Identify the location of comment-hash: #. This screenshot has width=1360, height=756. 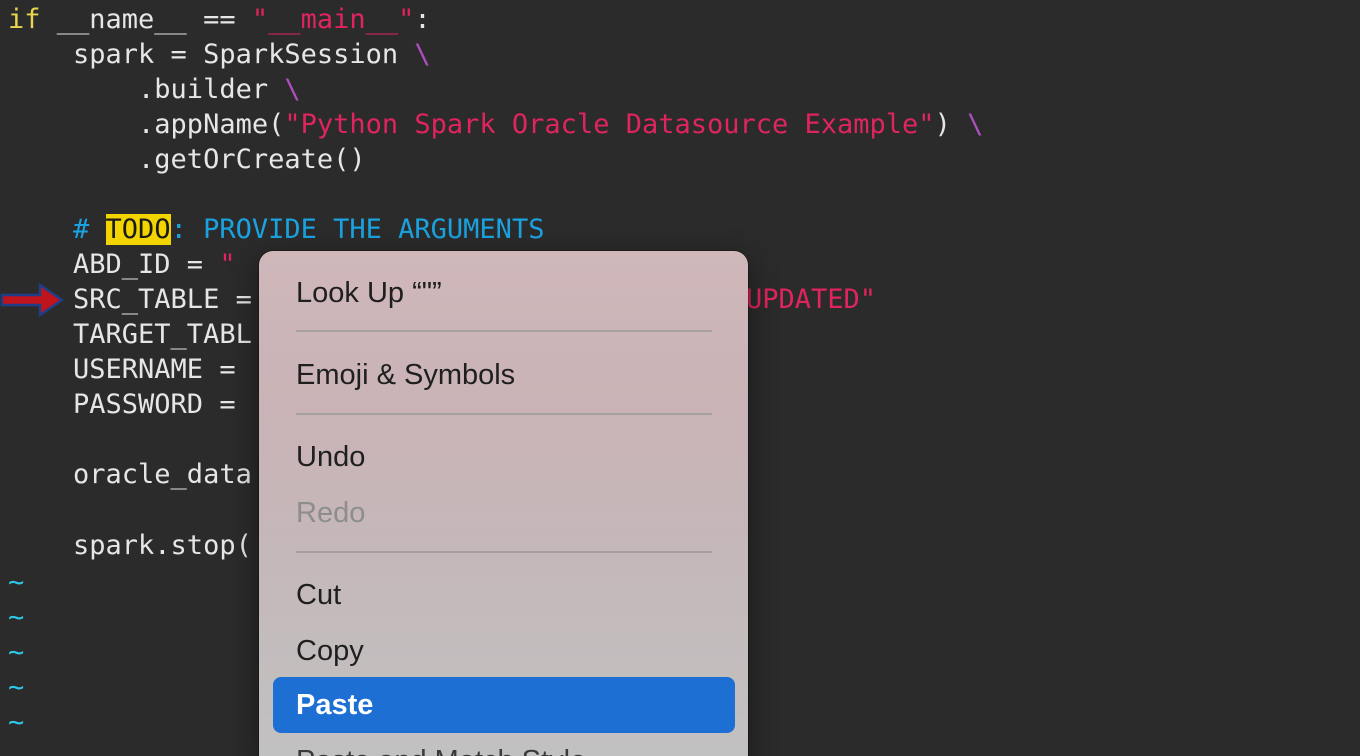
(57, 229).